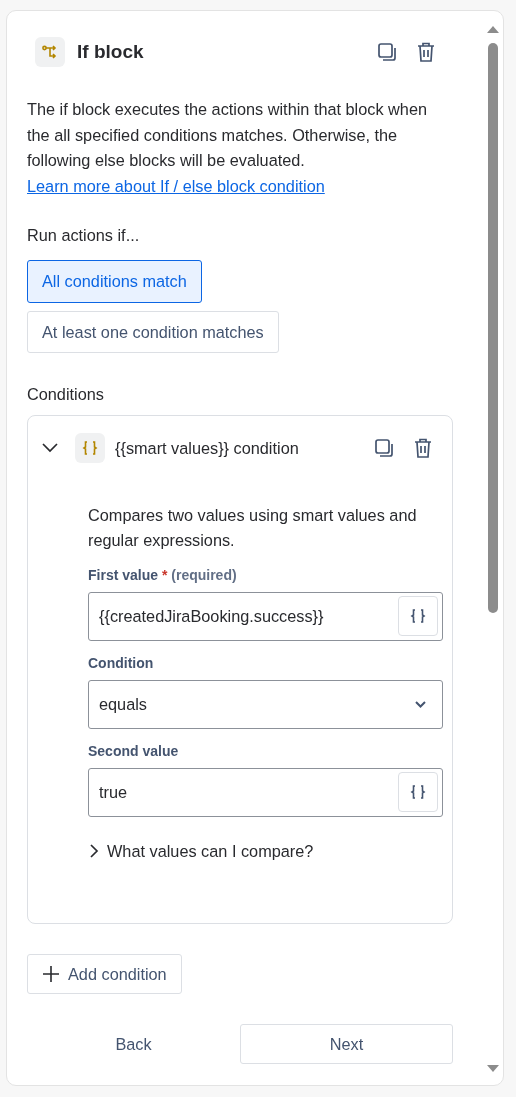 The height and width of the screenshot is (1097, 516). Describe the element at coordinates (265, 616) in the screenshot. I see `input-field: {{createdJiraBooking.success}}` at that location.